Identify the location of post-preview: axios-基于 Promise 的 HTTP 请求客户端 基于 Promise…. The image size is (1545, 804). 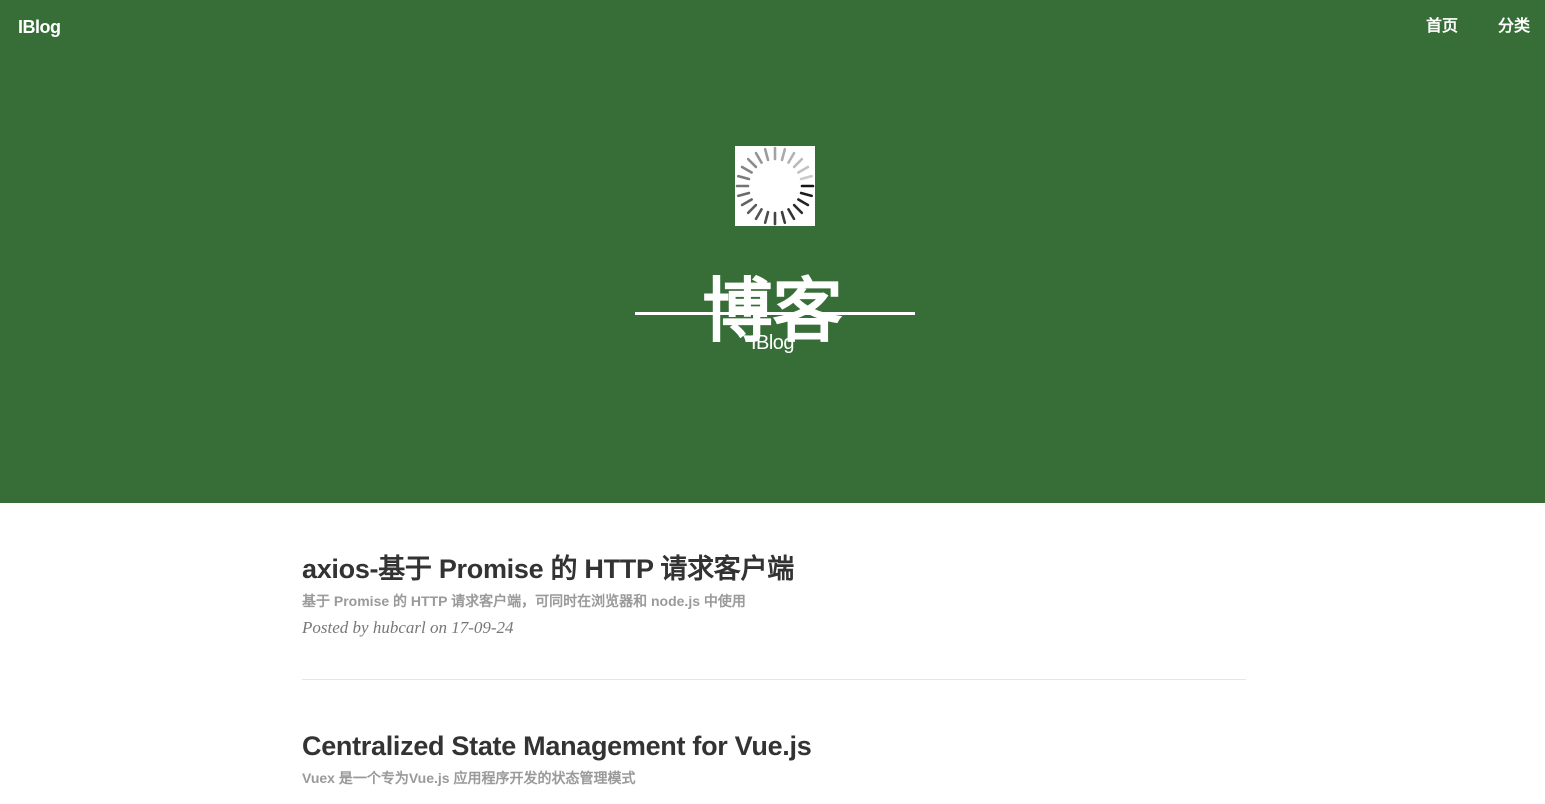
(774, 595).